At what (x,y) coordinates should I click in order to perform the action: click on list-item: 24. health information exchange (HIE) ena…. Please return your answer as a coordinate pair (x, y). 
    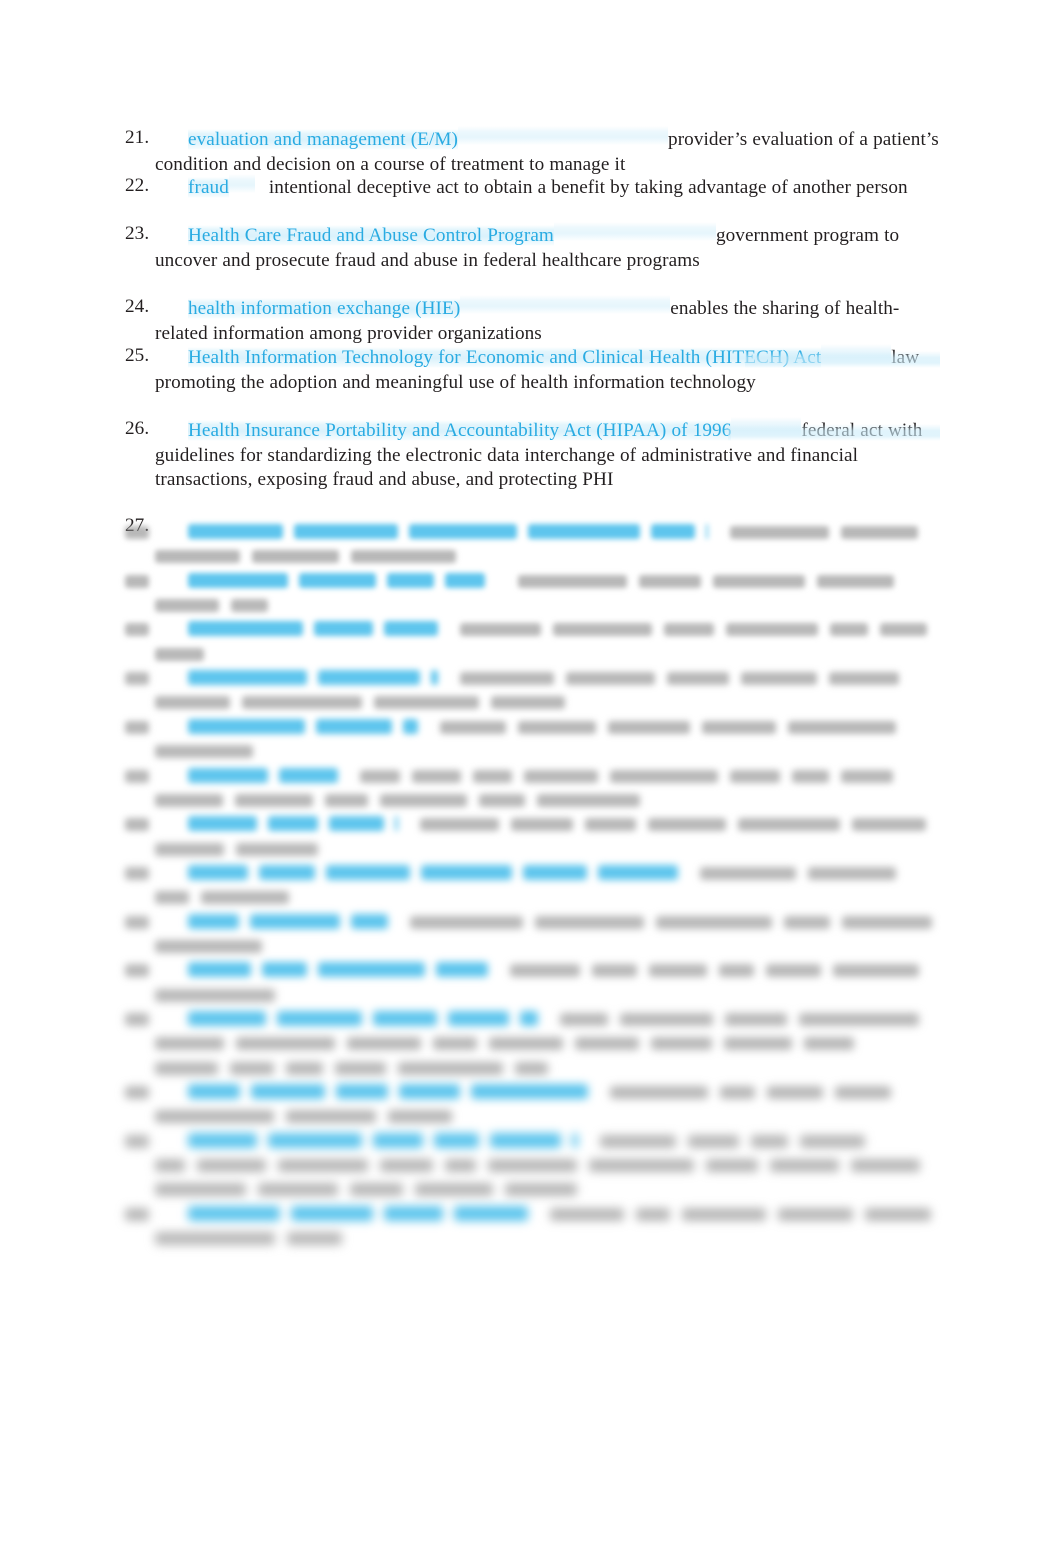
    Looking at the image, I should click on (531, 320).